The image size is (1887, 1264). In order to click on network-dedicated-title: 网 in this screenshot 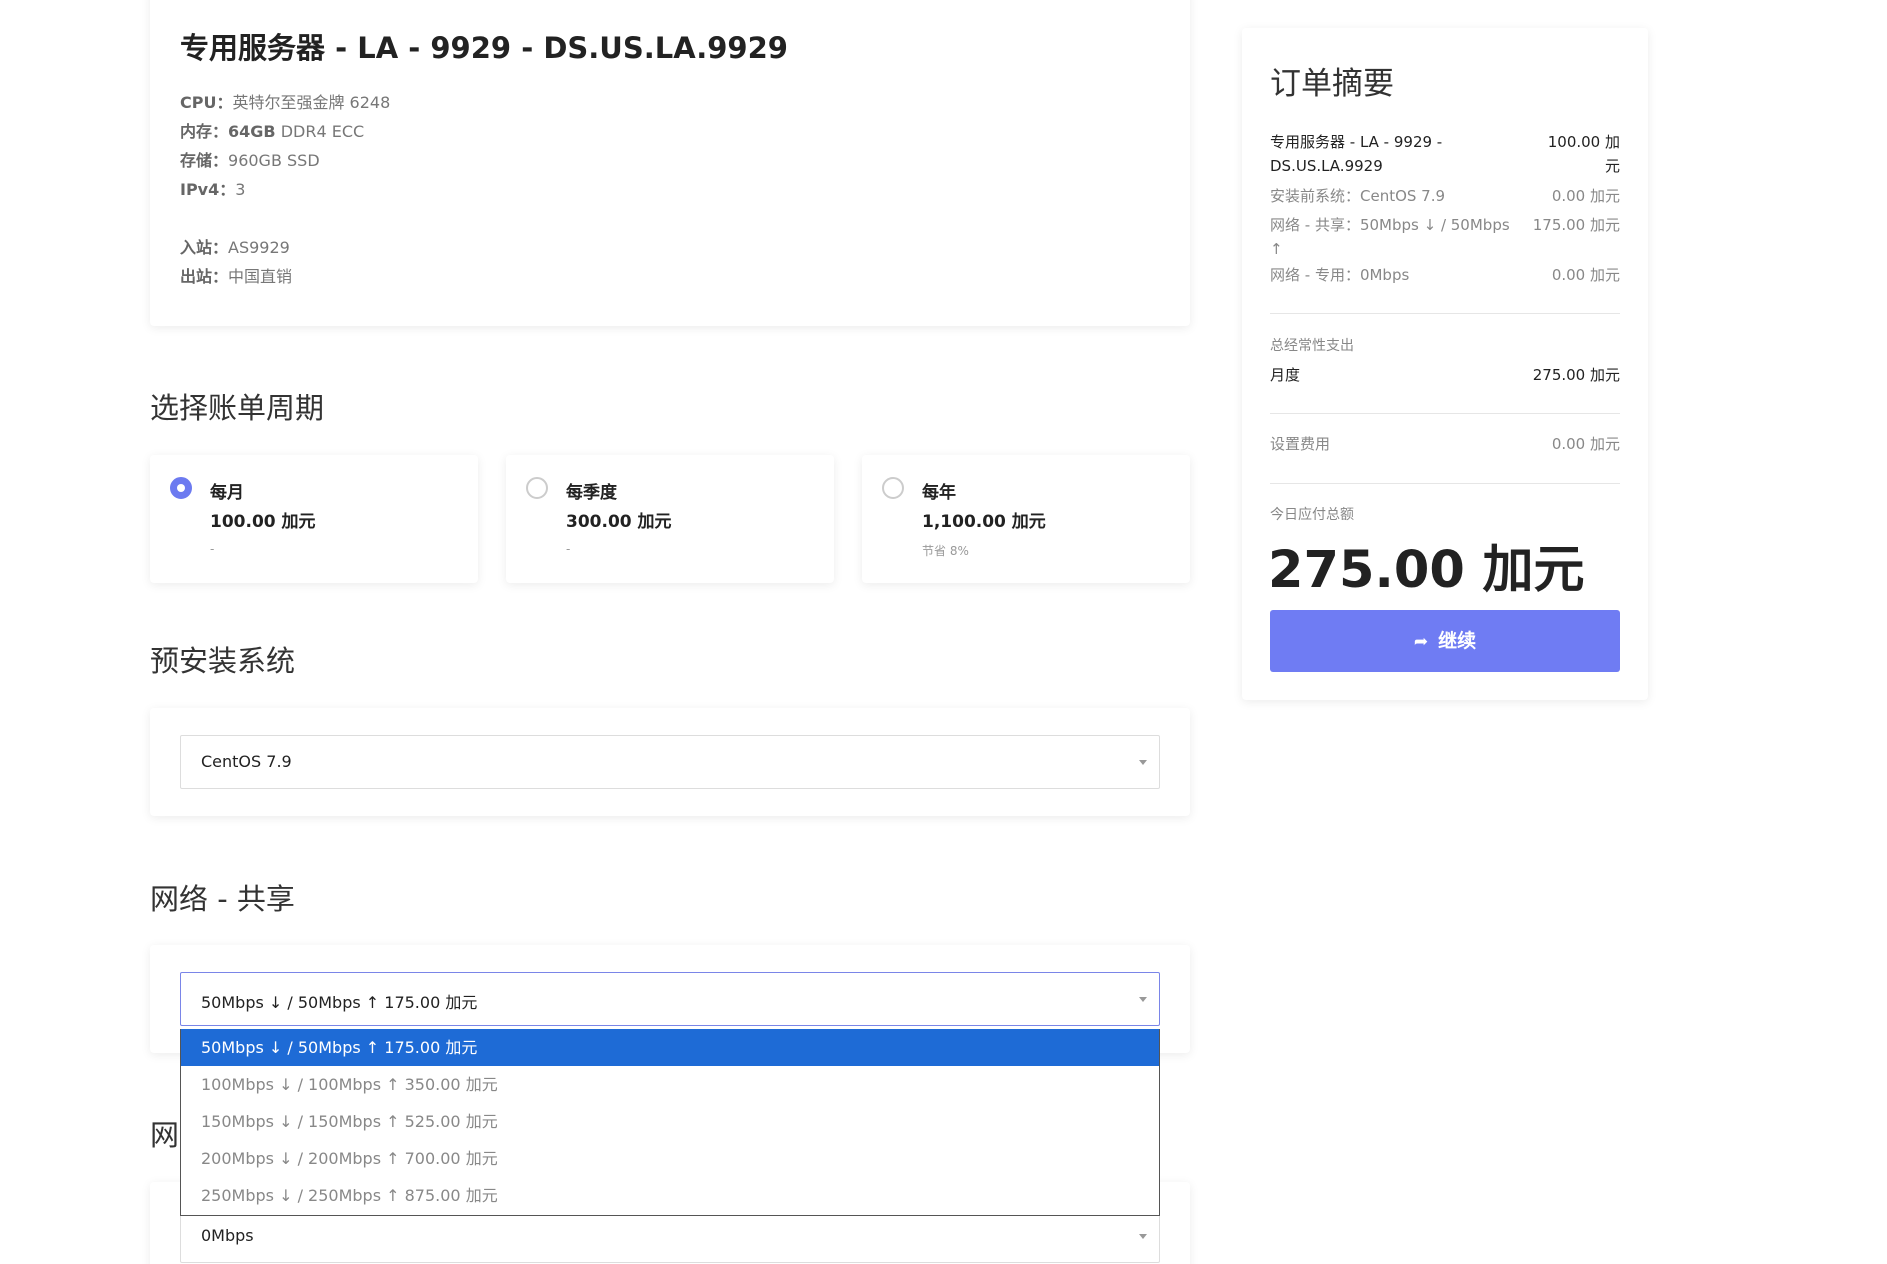, I will do `click(165, 1135)`.